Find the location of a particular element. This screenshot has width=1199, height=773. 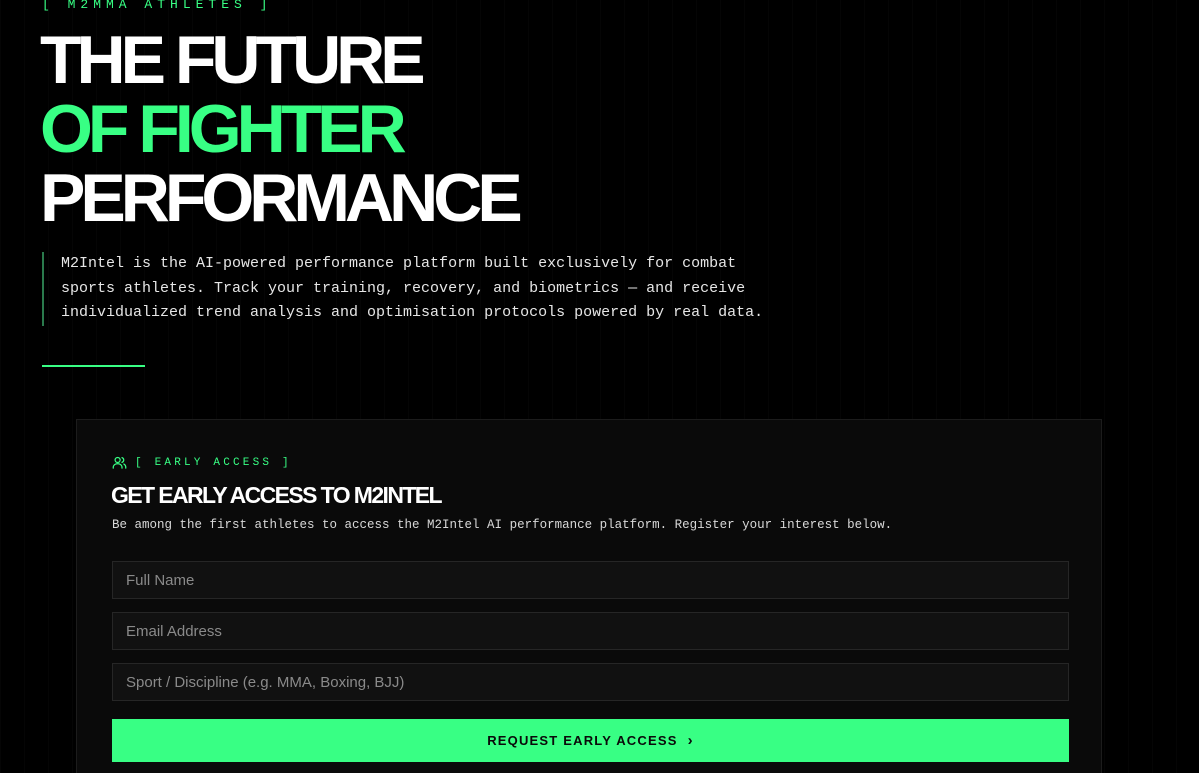

hero-eyebrow: [ M2MMA ATHLETES ] is located at coordinates (157, 6).